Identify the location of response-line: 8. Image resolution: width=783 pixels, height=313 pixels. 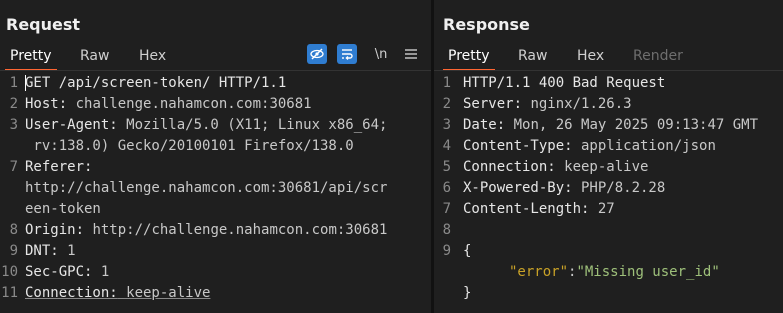
(446, 230).